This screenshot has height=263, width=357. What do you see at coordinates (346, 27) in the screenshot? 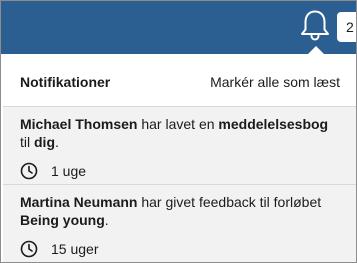
I see `notification-count-badge: 2` at bounding box center [346, 27].